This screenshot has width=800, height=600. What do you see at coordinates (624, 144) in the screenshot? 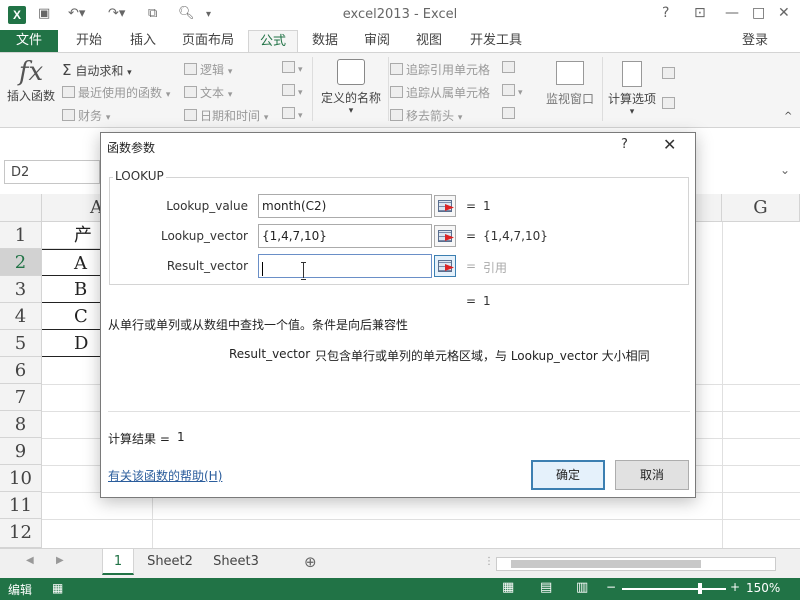
I see `dialog-help-button: ?` at bounding box center [624, 144].